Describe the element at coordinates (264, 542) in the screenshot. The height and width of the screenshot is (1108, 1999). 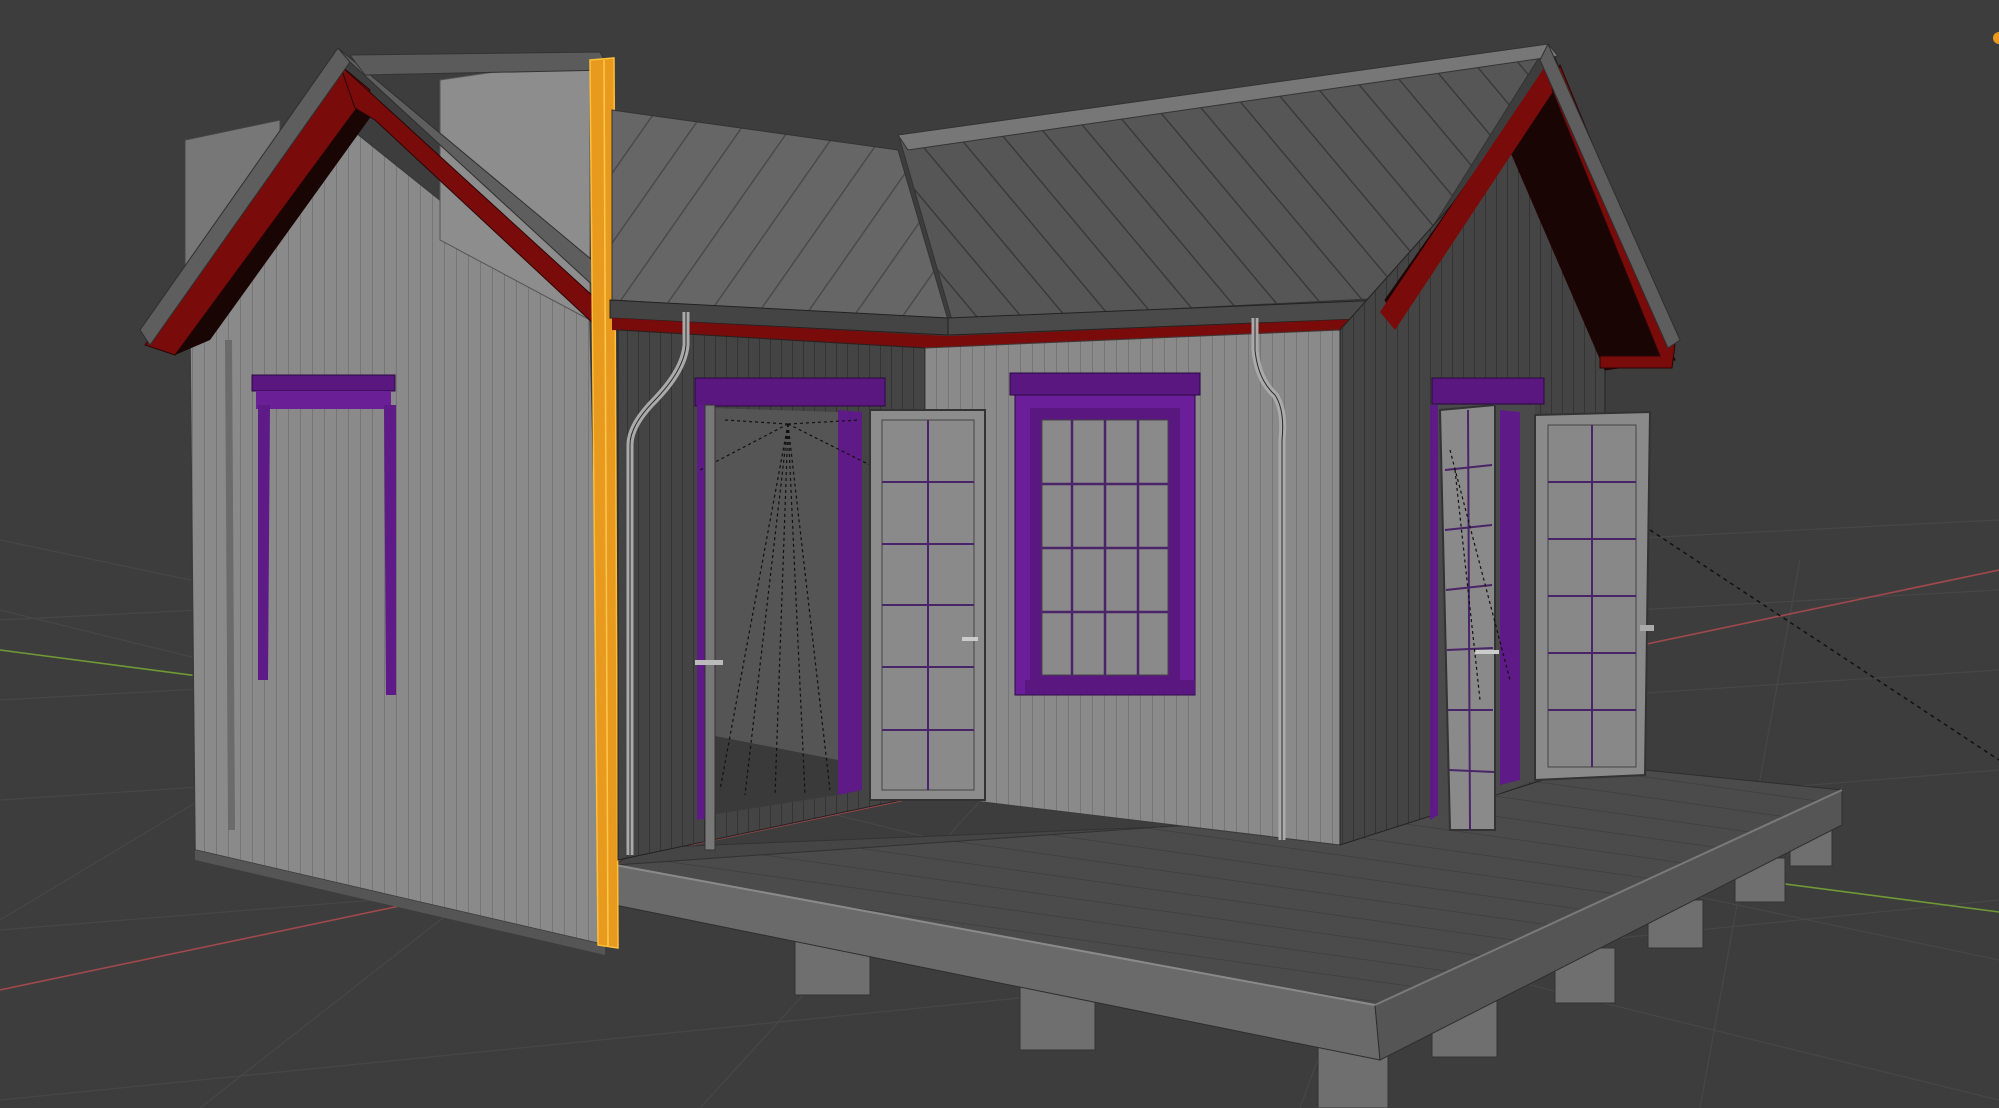
I see `window-jamb-left` at that location.